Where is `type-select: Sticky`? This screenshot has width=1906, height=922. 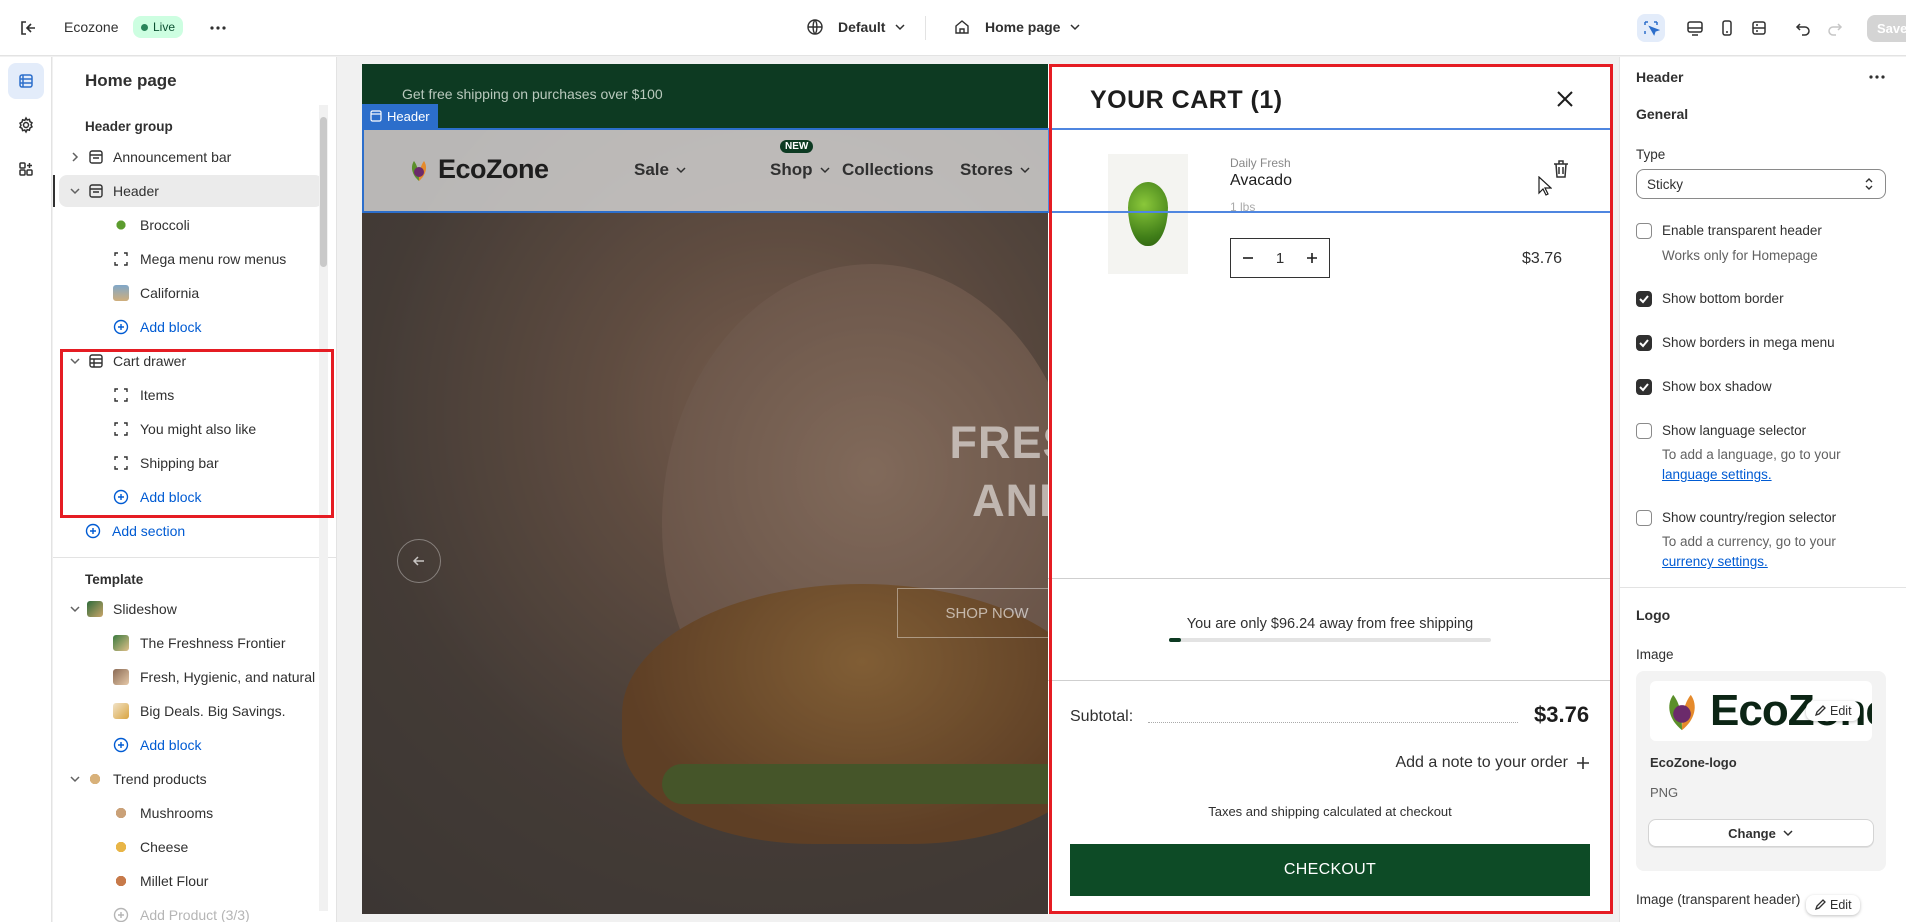
type-select: Sticky is located at coordinates (1761, 184).